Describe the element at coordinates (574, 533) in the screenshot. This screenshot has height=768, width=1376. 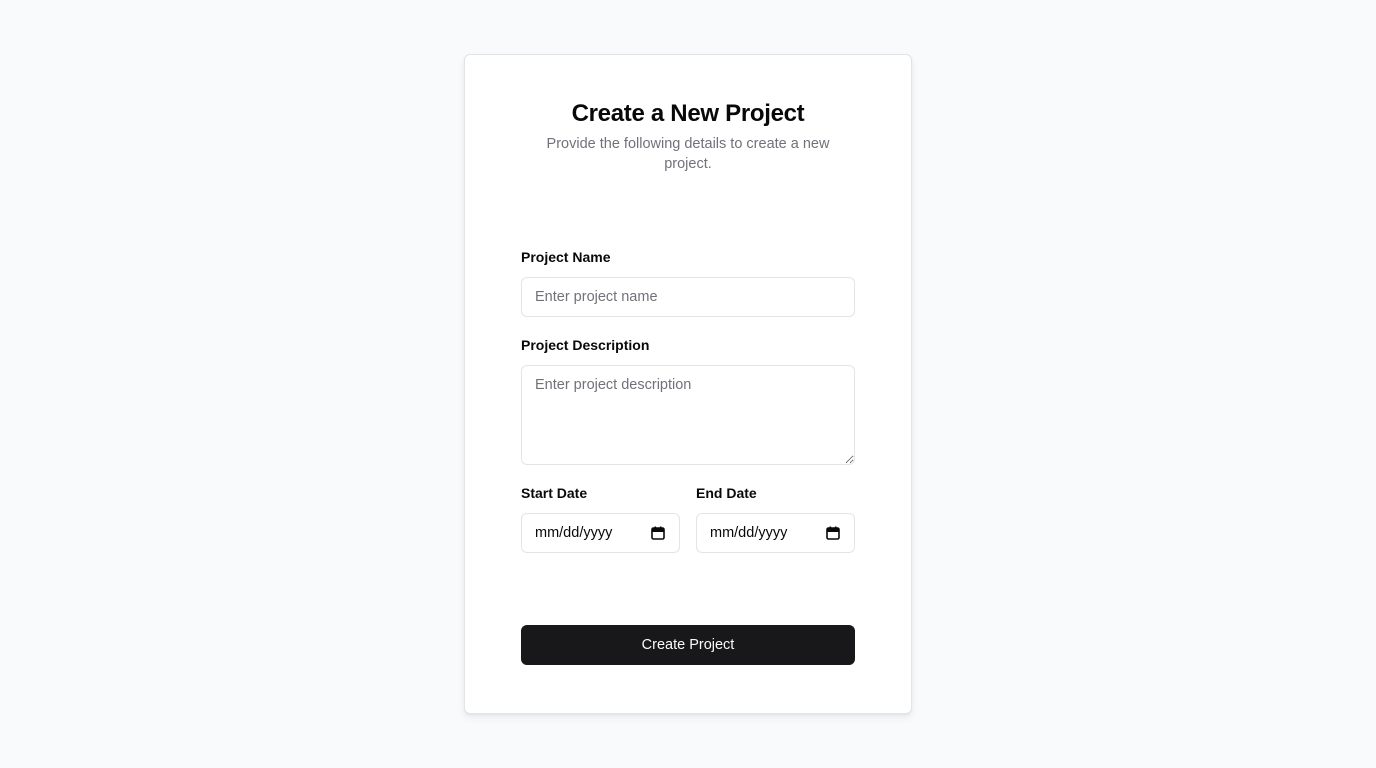
I see `start-date-placeholder: mm/dd/yyyy` at that location.